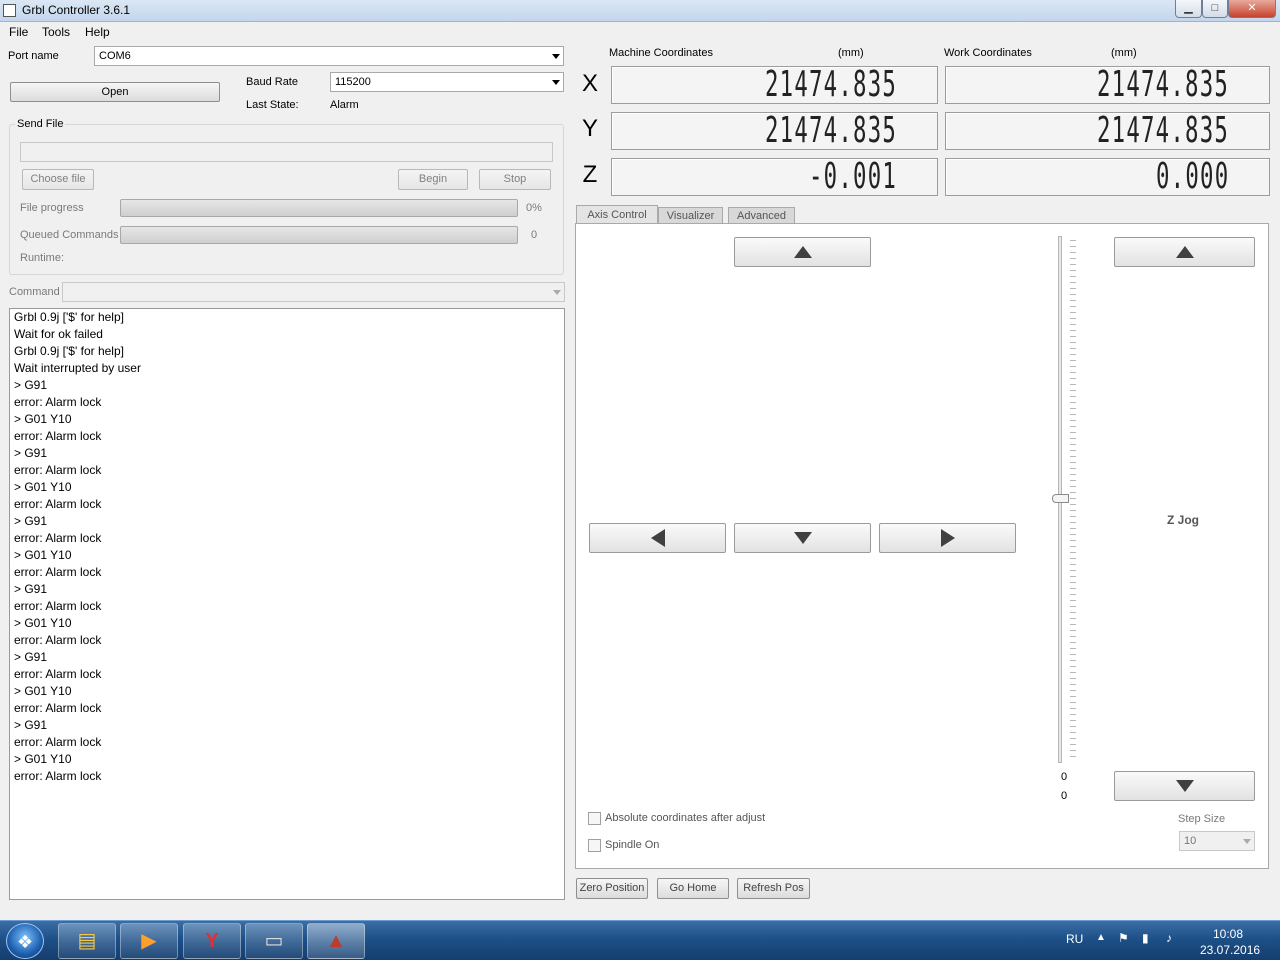  What do you see at coordinates (42, 258) in the screenshot?
I see `runtime-label: Runtime:` at bounding box center [42, 258].